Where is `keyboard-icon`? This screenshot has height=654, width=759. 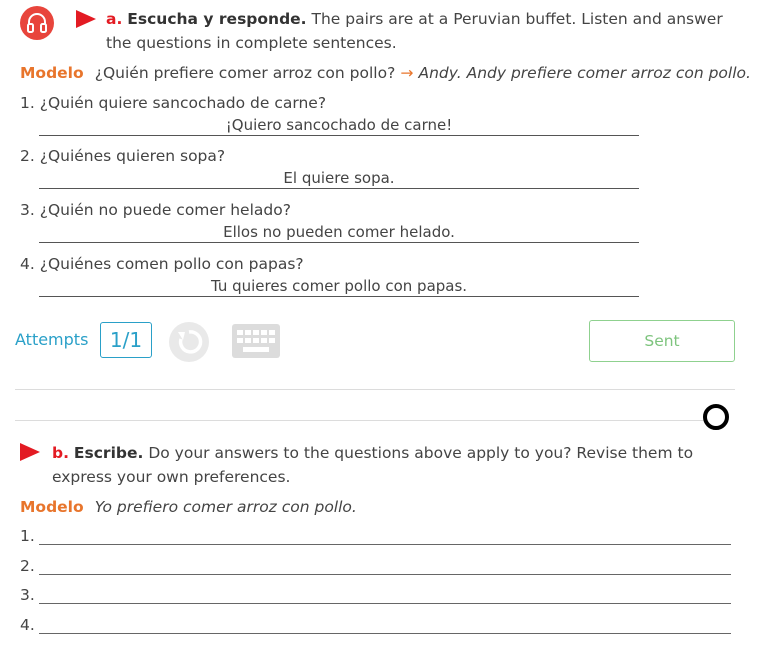
keyboard-icon is located at coordinates (256, 343).